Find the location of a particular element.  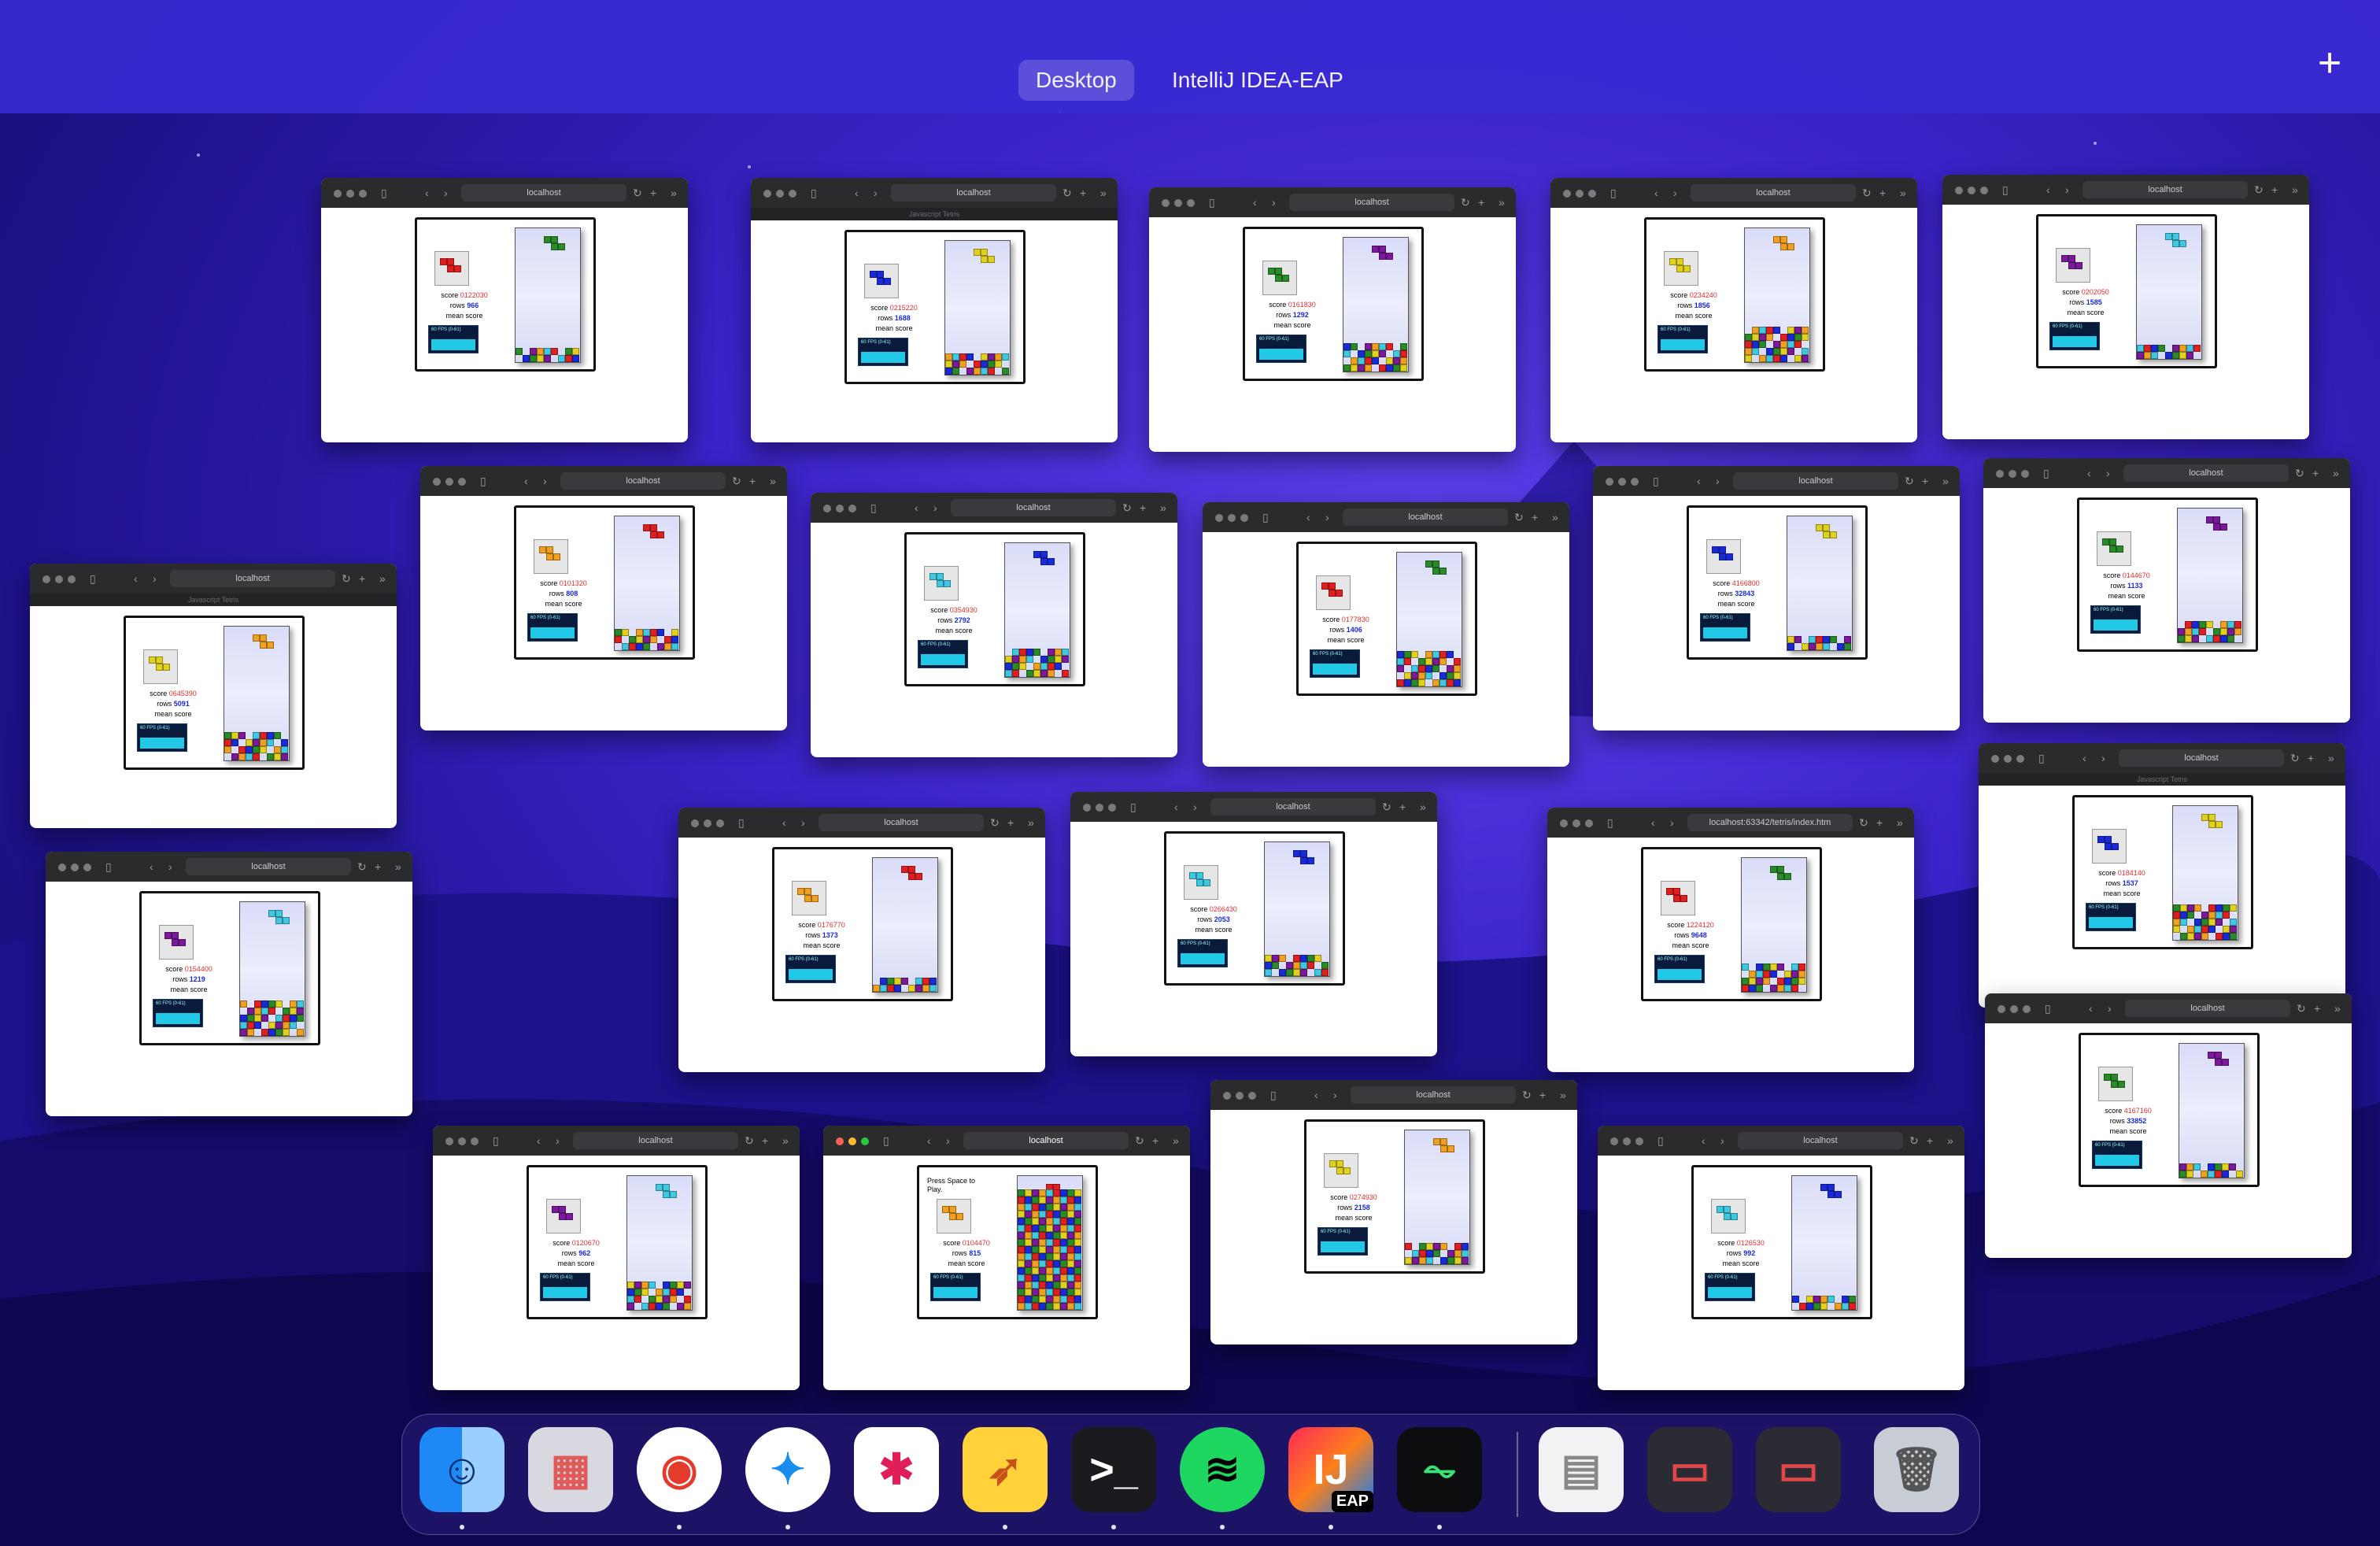

intellij-icon: IJ EAP is located at coordinates (1330, 1470).